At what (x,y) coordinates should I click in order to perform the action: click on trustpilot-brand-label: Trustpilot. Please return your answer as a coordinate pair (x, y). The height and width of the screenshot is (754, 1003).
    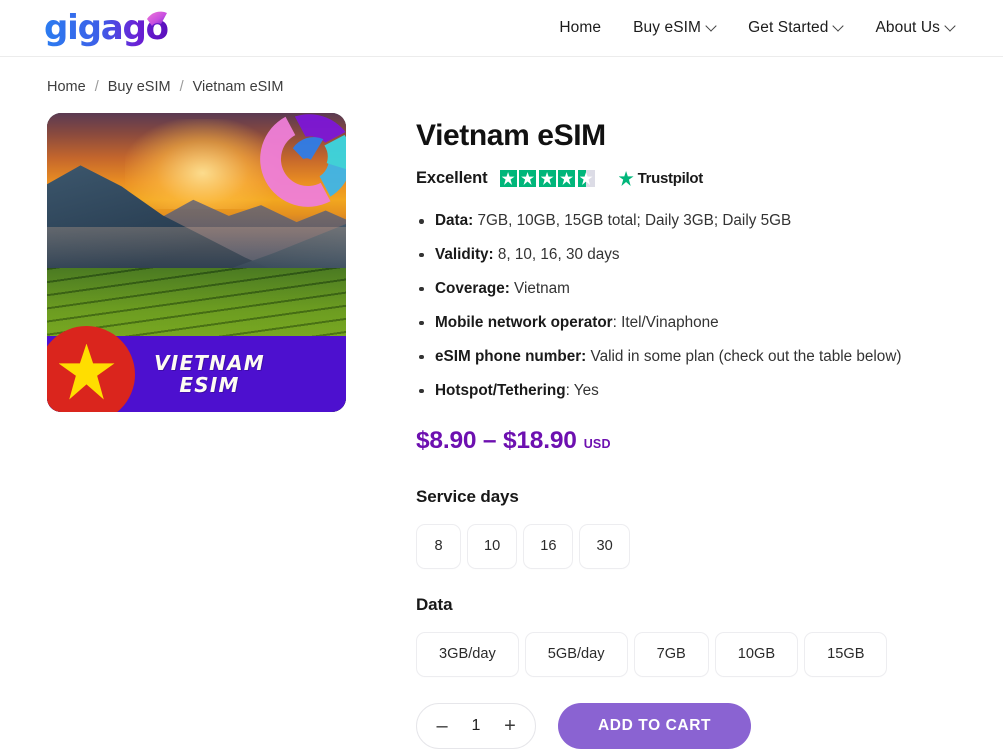
    Looking at the image, I should click on (670, 178).